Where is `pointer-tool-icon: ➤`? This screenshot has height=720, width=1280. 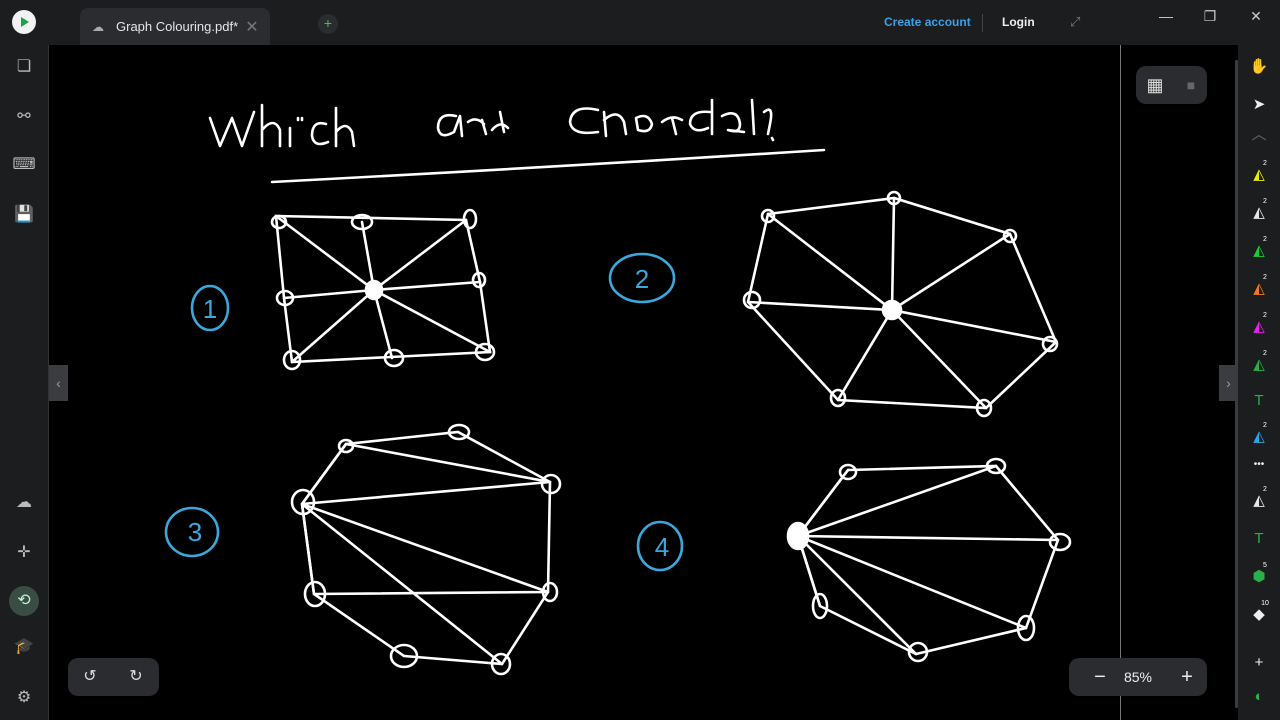 pointer-tool-icon: ➤ is located at coordinates (1259, 105).